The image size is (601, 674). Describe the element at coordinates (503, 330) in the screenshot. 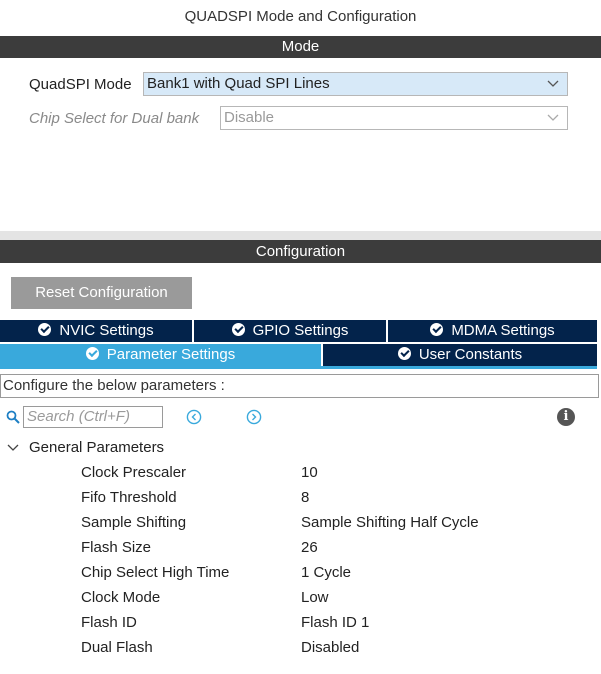

I see `tab-label: MDMA Settings` at that location.